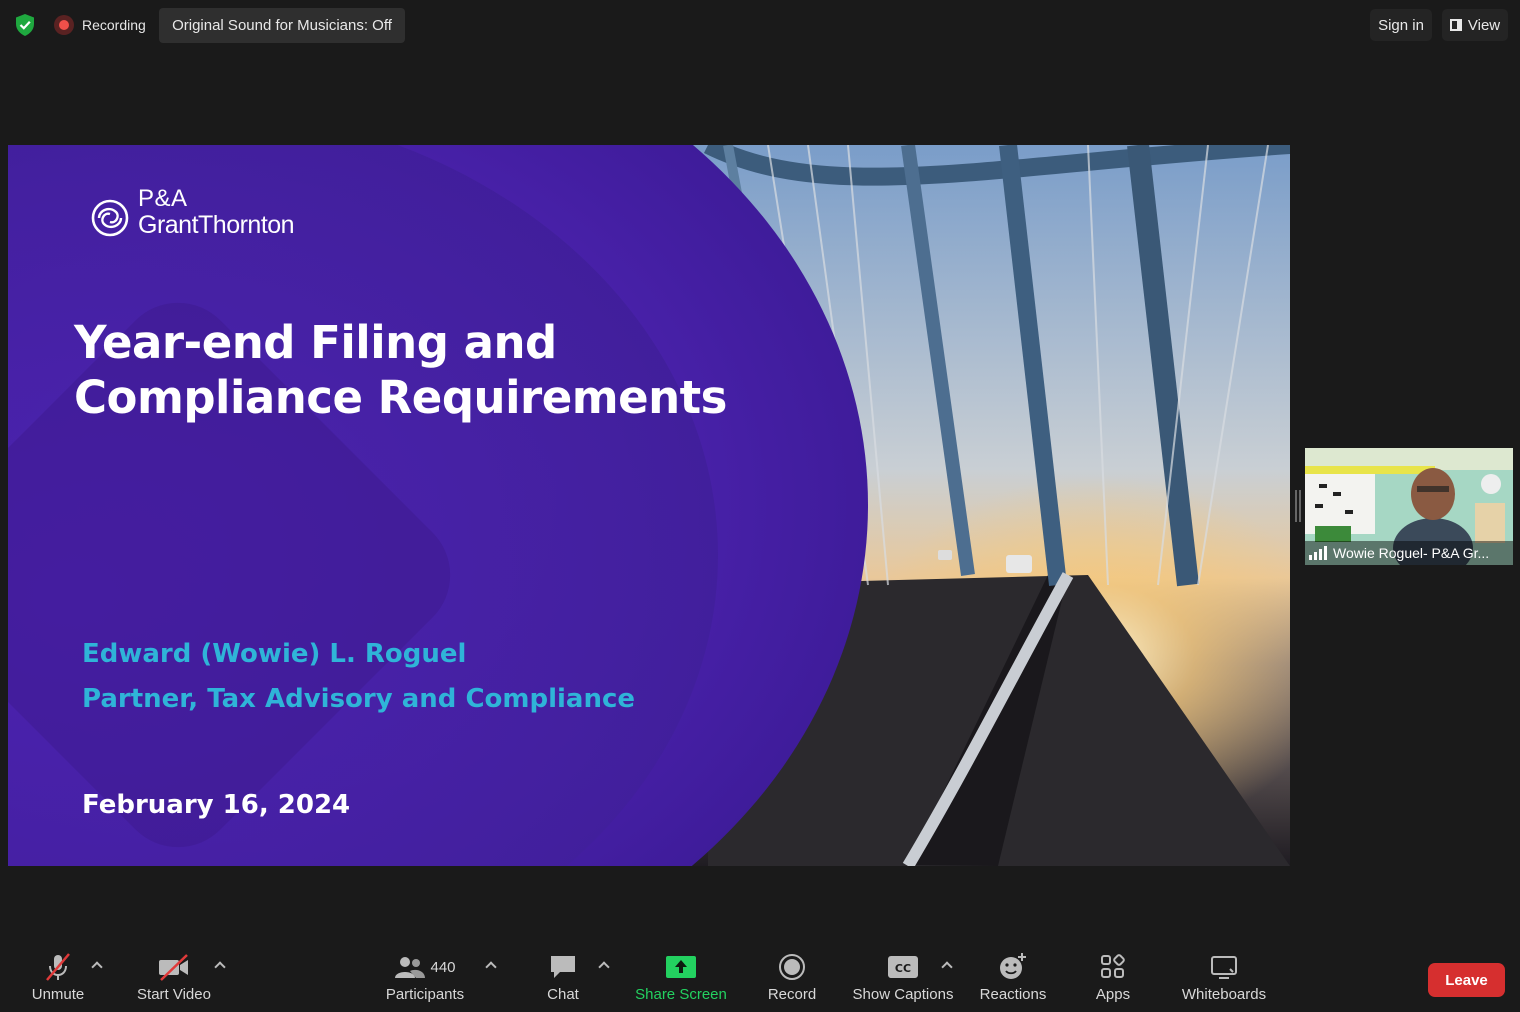 This screenshot has width=1520, height=1012. What do you see at coordinates (1466, 980) in the screenshot?
I see `leave-button: Leave` at bounding box center [1466, 980].